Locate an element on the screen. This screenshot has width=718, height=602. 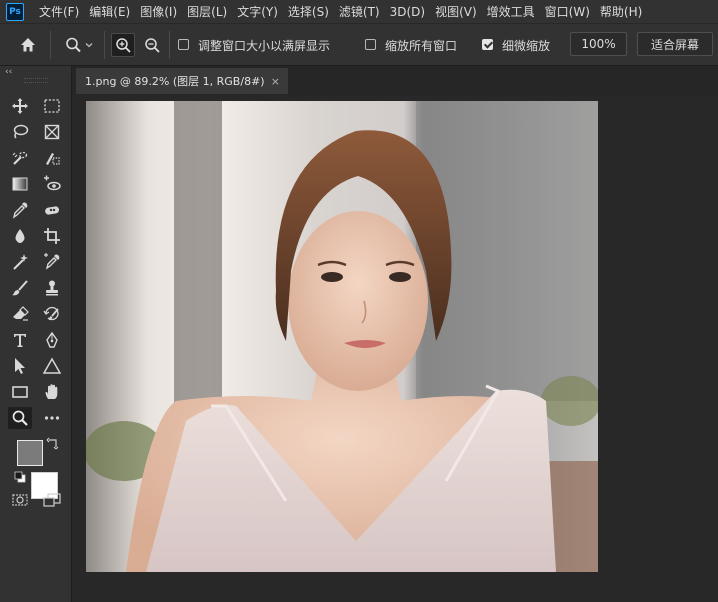
frame-tool-icon is located at coordinates (52, 132).